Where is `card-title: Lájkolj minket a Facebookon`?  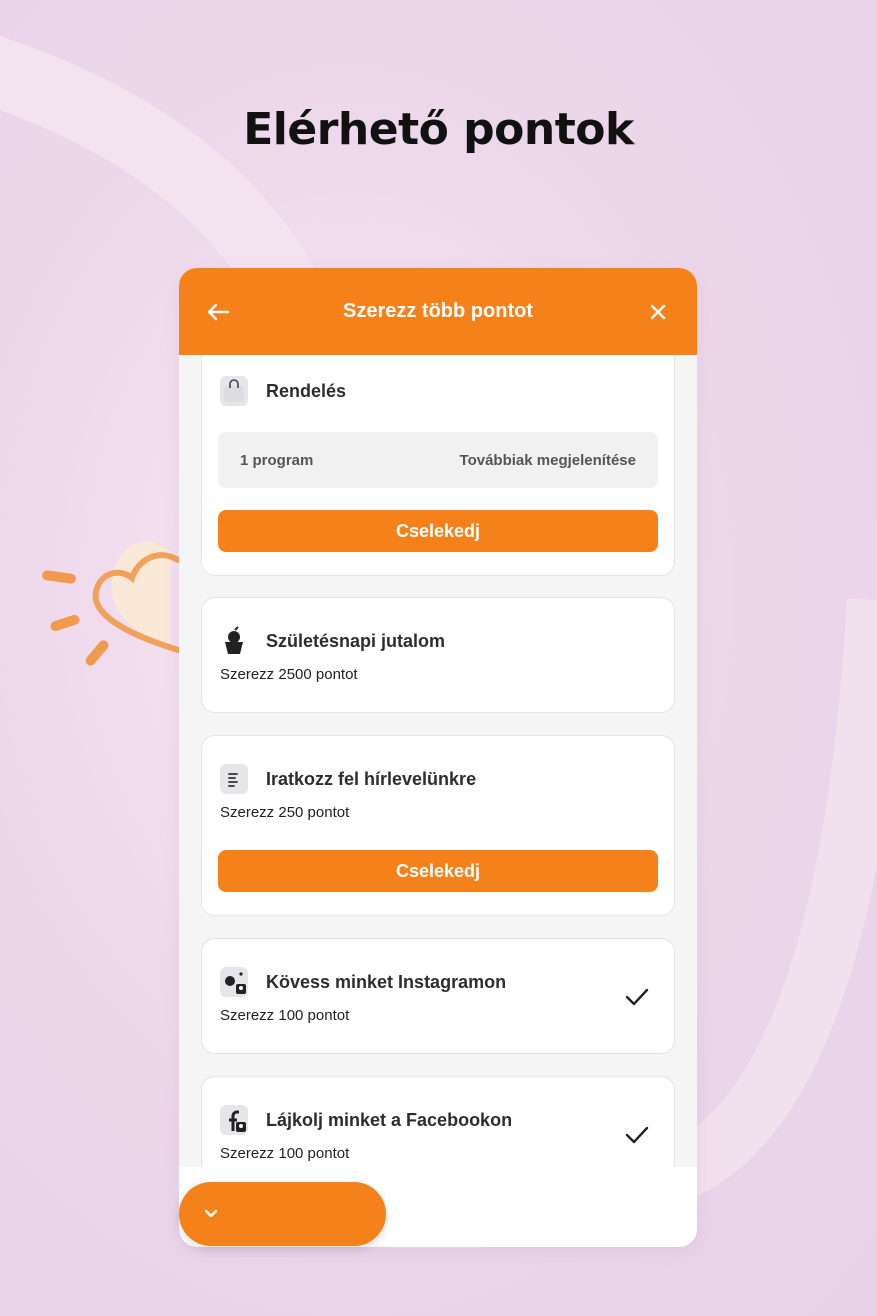 card-title: Lájkolj minket a Facebookon is located at coordinates (389, 1119).